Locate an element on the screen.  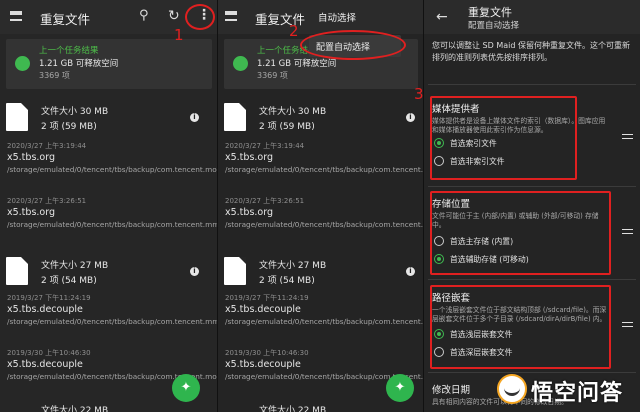
annotation-number-1: 1 is located at coordinates (179, 35).